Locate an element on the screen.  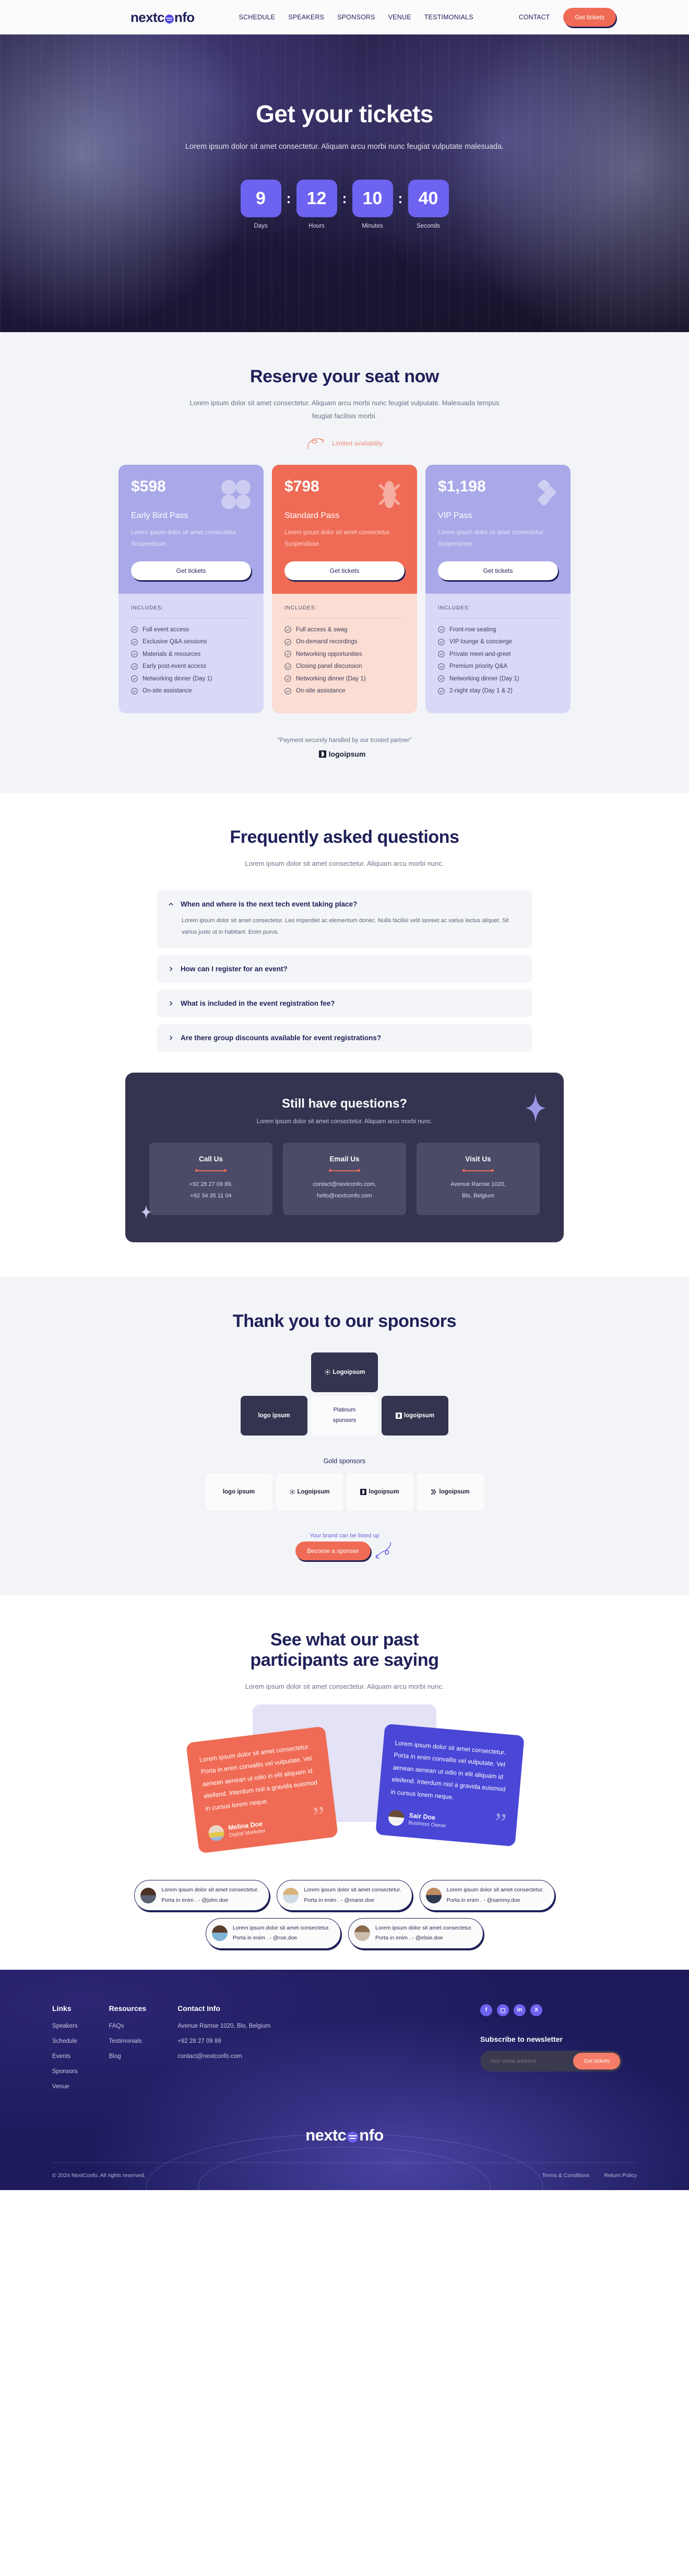
contact-box-line1: contact@nextconfo.com, is located at coordinates (344, 1184).